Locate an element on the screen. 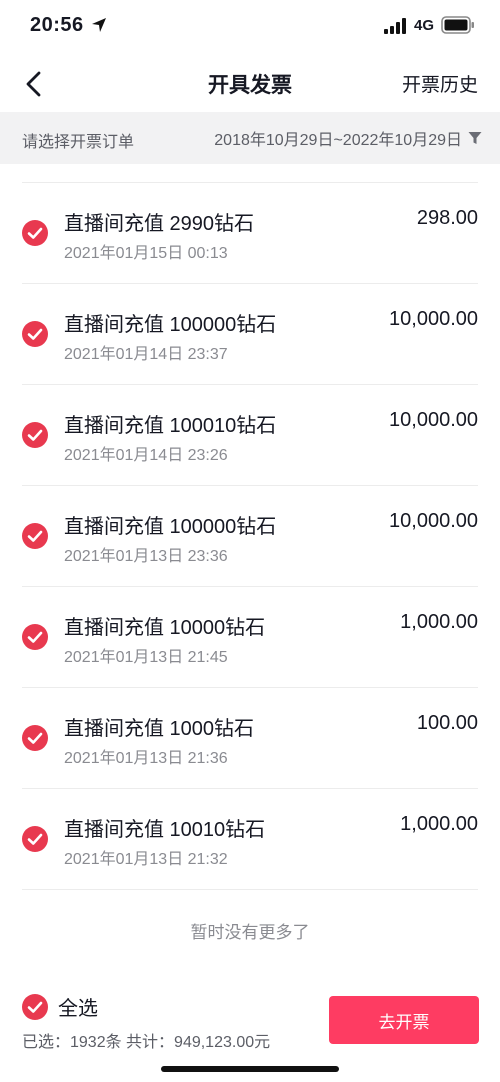  filter-icon is located at coordinates (475, 138).